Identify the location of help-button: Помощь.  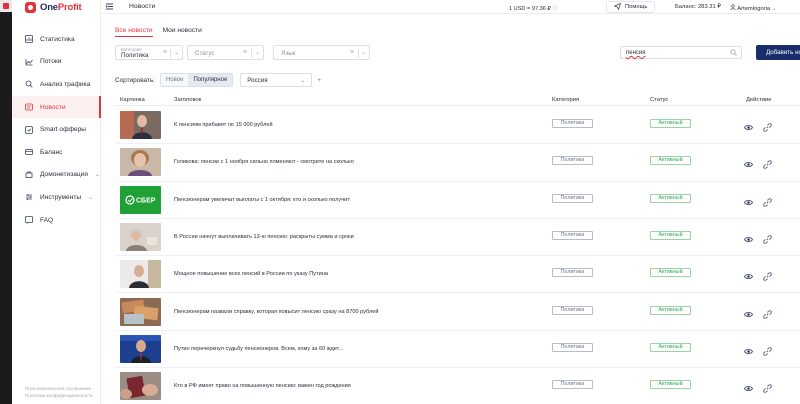
(631, 7).